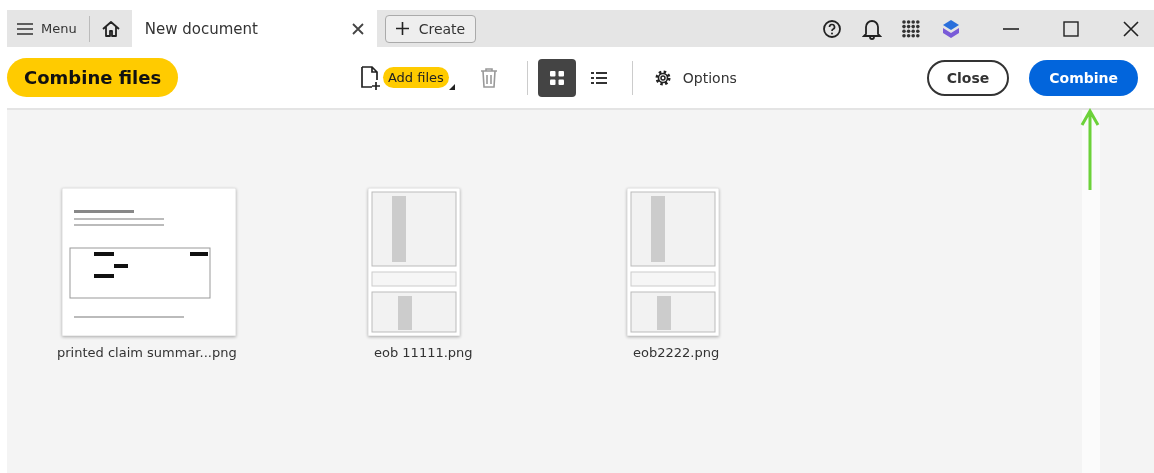 This screenshot has width=1154, height=473. What do you see at coordinates (1083, 77) in the screenshot?
I see `combine-button: Combine` at bounding box center [1083, 77].